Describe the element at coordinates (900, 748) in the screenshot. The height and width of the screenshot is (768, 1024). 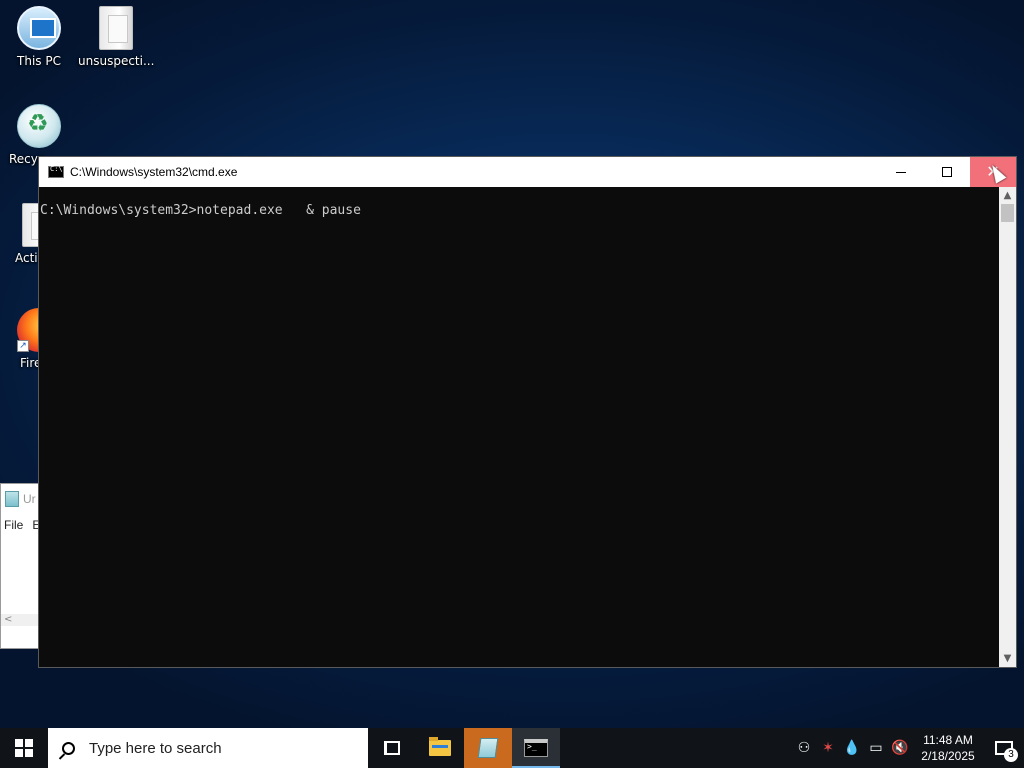
I see `volume-muted-icon: 🔇` at that location.